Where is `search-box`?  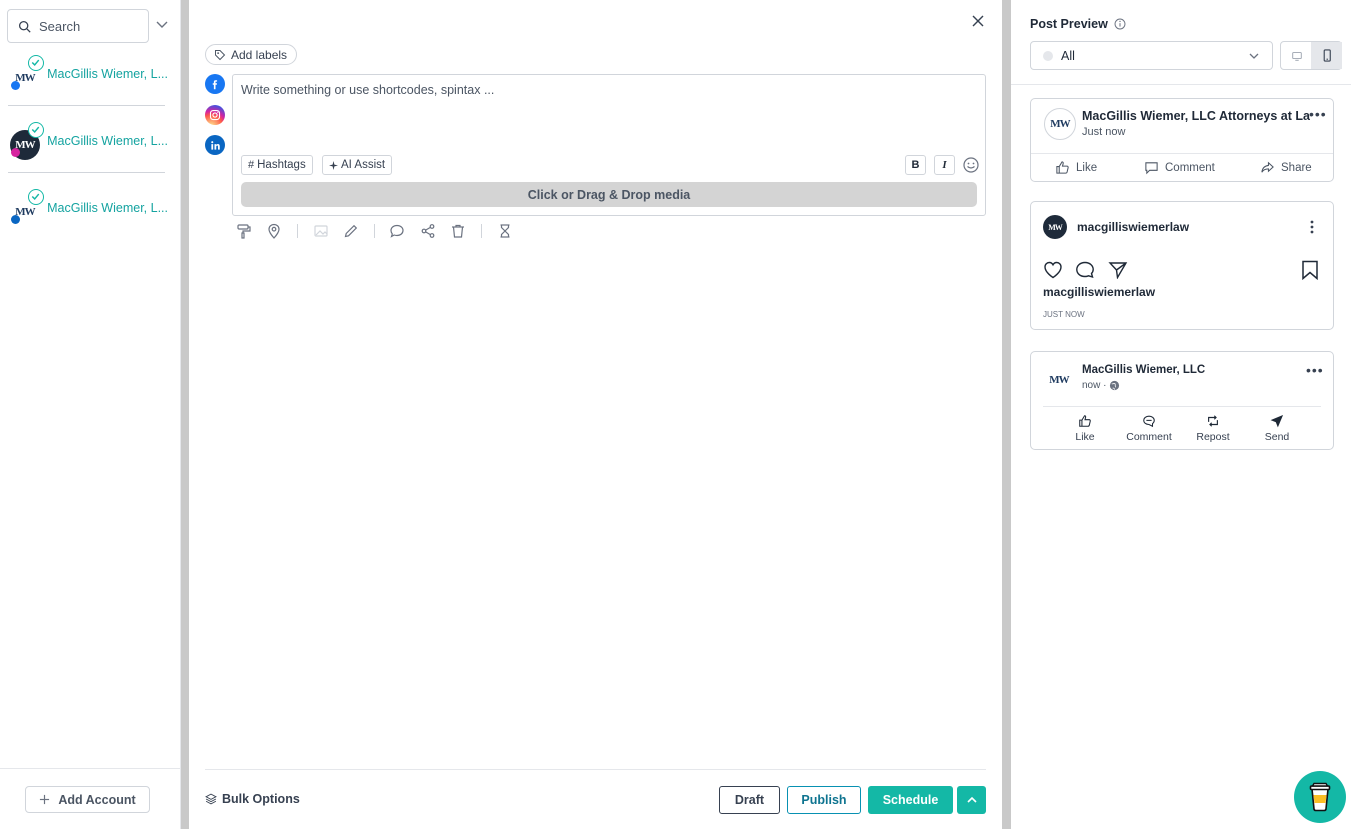 search-box is located at coordinates (78, 26).